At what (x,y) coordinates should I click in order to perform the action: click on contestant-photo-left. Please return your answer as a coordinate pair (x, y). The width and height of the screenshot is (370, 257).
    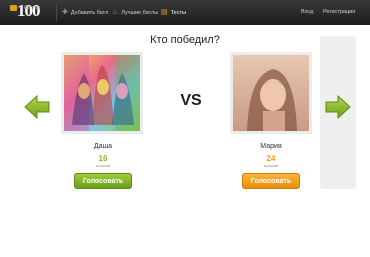
    Looking at the image, I should click on (102, 93).